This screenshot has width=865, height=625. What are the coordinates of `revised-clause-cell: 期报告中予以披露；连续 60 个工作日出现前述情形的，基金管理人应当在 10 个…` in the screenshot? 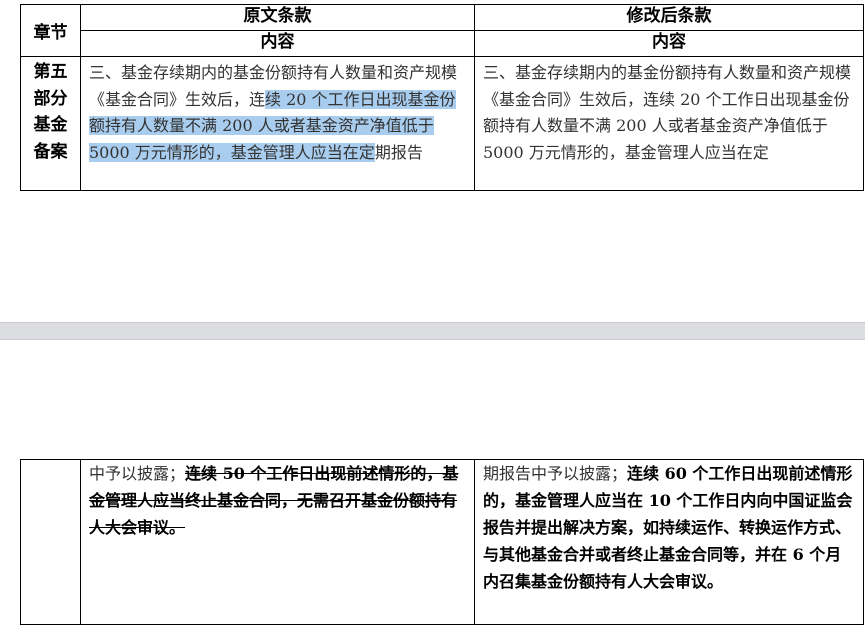 It's located at (669, 542).